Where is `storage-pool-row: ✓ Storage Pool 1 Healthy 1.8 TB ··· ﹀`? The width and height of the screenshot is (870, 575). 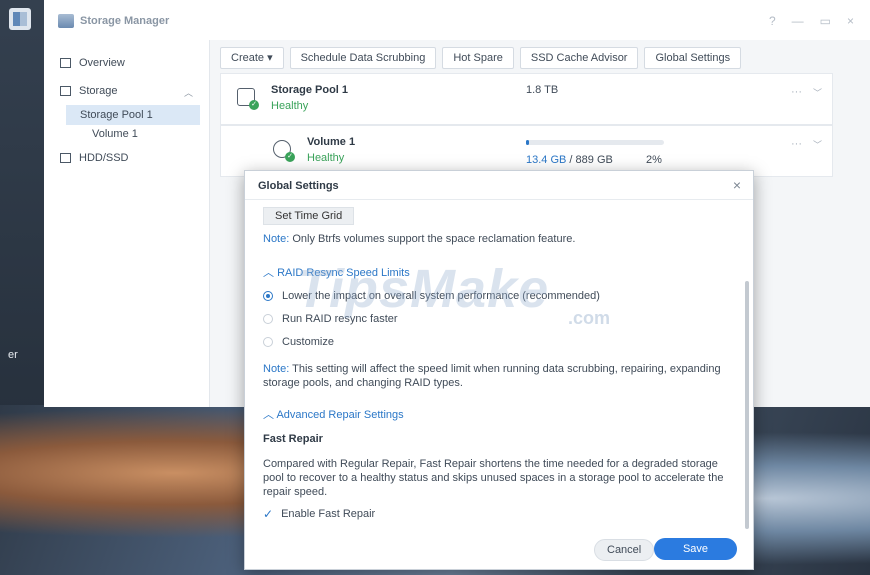 storage-pool-row: ✓ Storage Pool 1 Healthy 1.8 TB ··· ﹀ is located at coordinates (526, 99).